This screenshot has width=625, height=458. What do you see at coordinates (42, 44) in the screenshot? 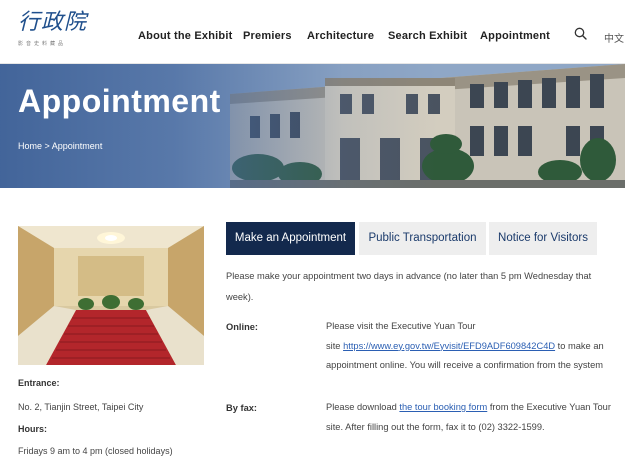
I see `logo-subtext: 影音史料藏品` at bounding box center [42, 44].